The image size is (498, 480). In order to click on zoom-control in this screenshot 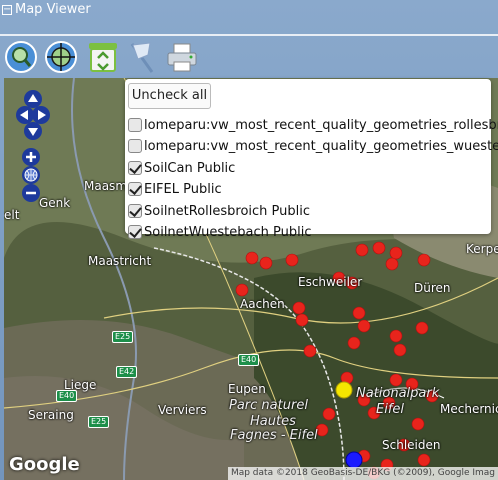, I will do `click(32, 176)`.